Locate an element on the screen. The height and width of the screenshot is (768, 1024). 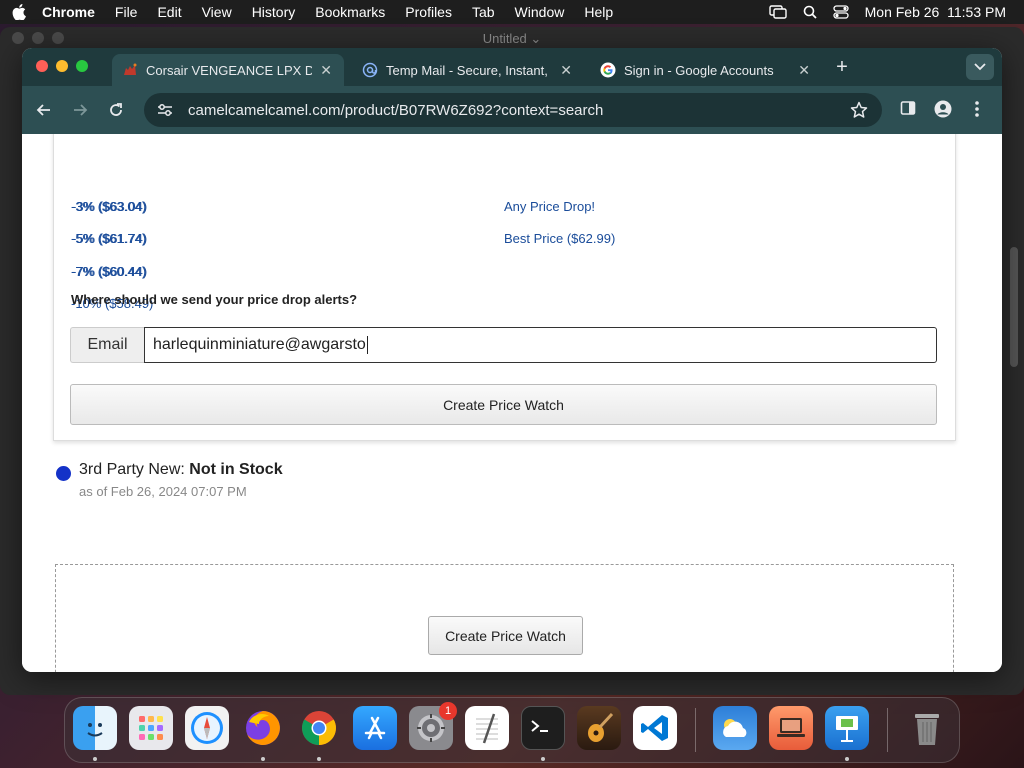
reload-button is located at coordinates (116, 110).